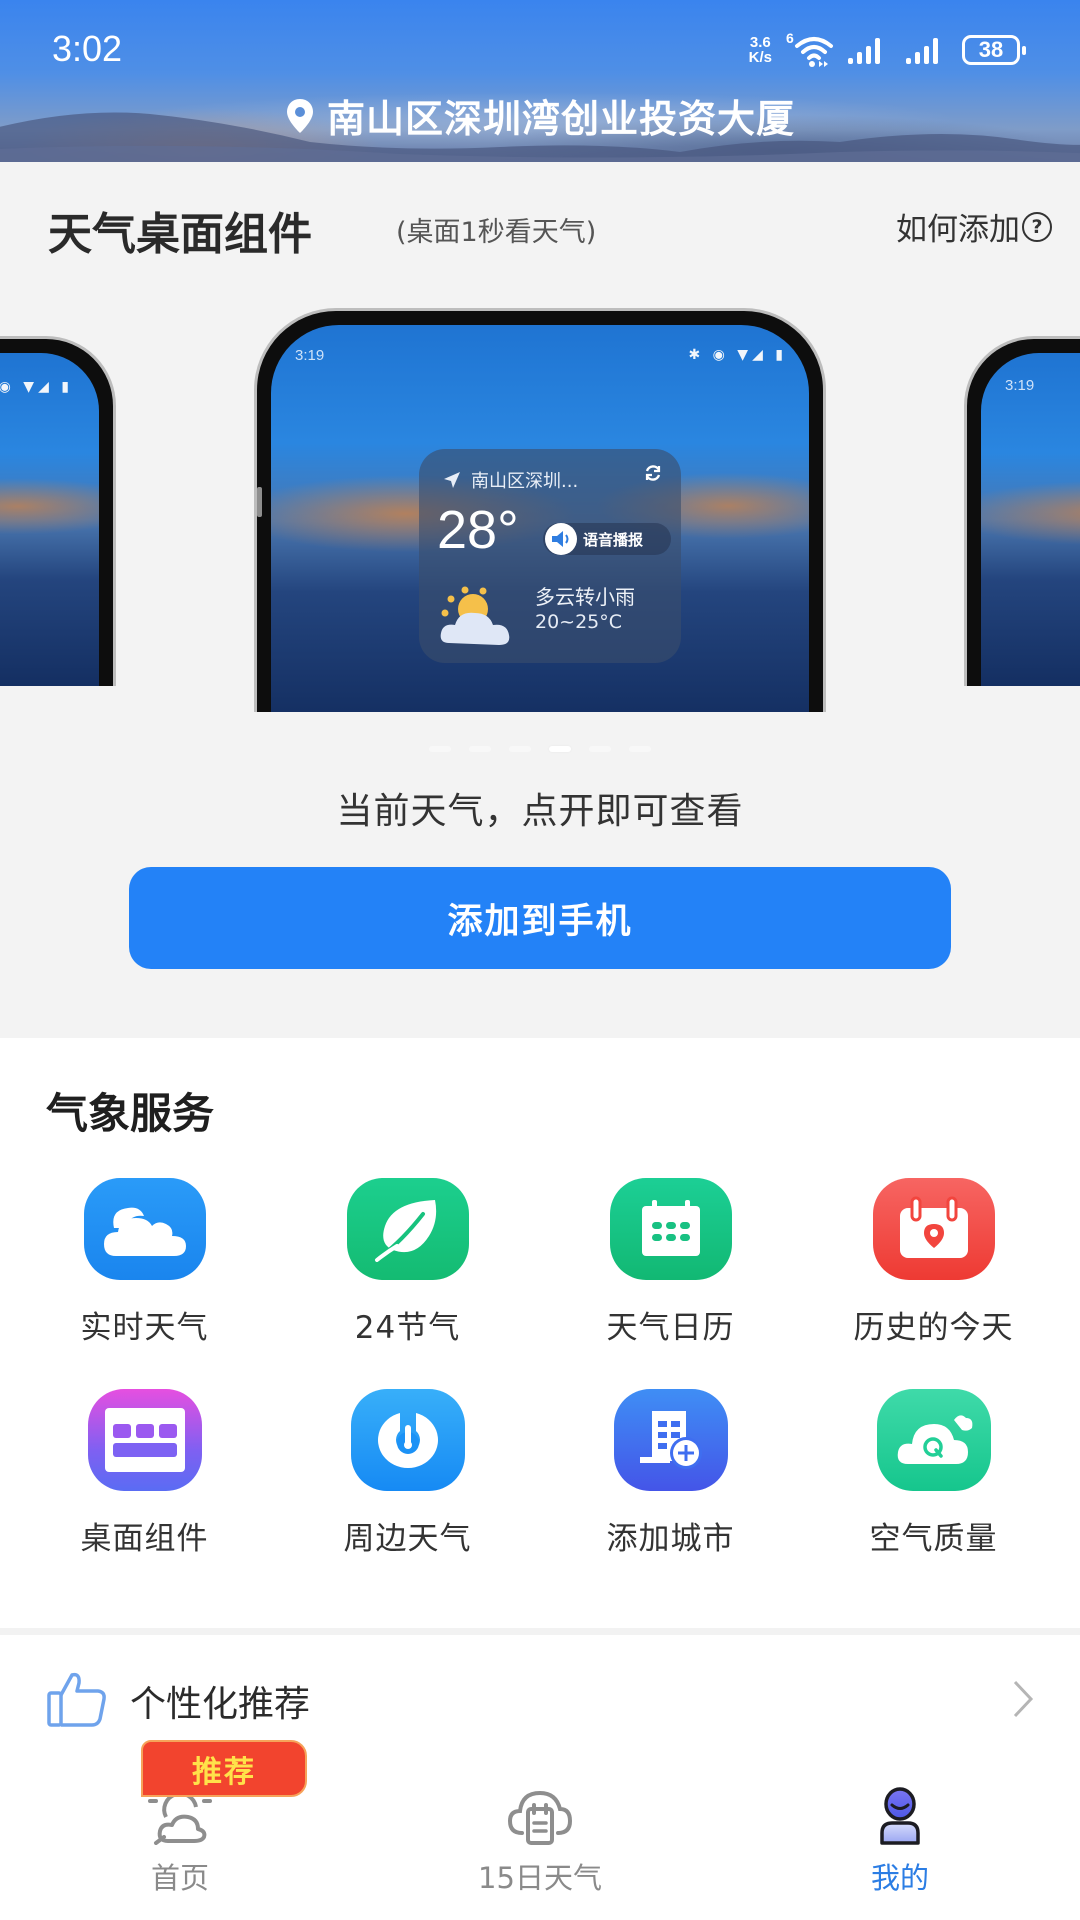 The image size is (1080, 1920). I want to click on carousel-slide-prev: ✱ ◉ ▼◢ ▮, so click(58, 511).